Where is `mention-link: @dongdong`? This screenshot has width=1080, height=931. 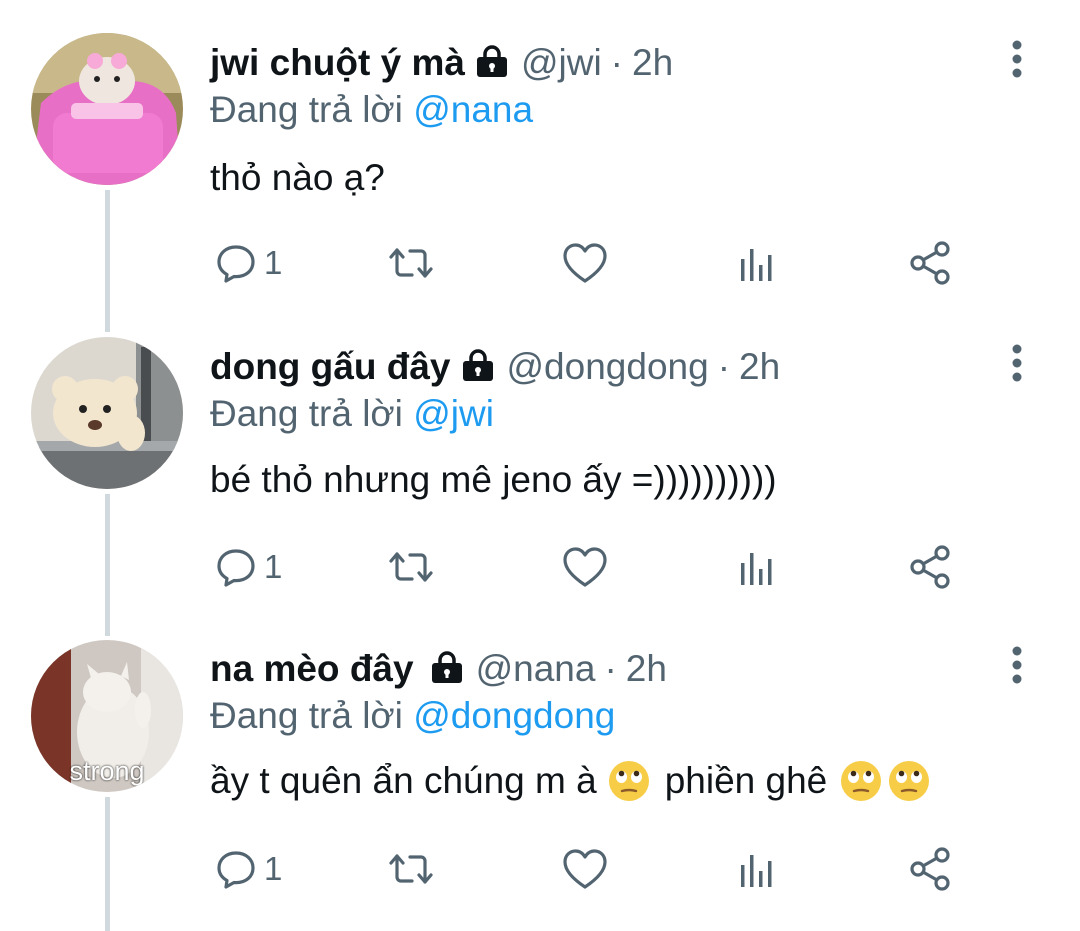 mention-link: @dongdong is located at coordinates (514, 715).